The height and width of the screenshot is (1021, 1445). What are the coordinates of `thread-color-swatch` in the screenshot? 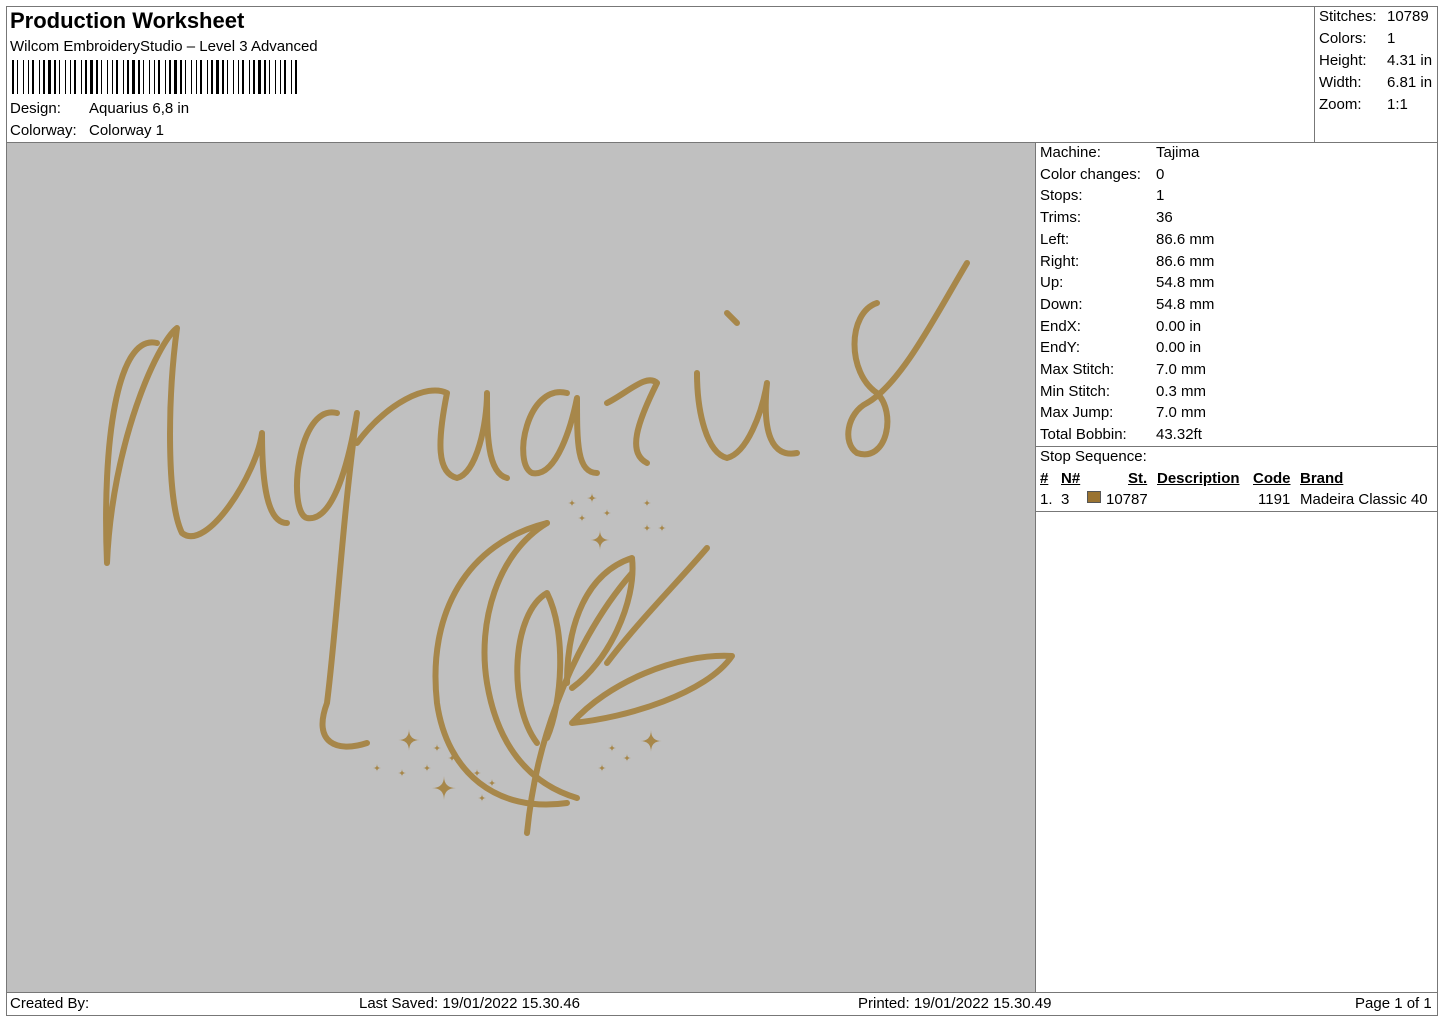 It's located at (1094, 497).